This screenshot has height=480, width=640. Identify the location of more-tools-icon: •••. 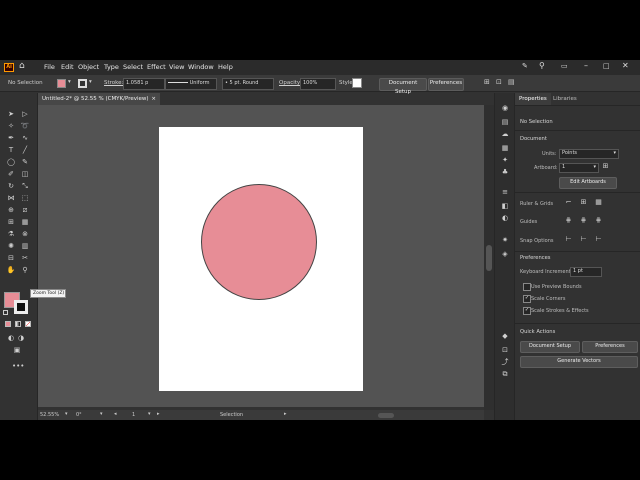
(18, 366).